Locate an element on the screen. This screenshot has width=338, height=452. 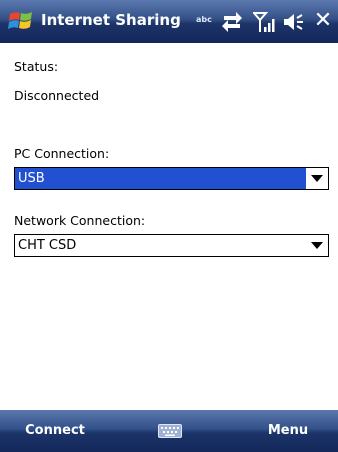
close-icon: ✕ is located at coordinates (323, 20).